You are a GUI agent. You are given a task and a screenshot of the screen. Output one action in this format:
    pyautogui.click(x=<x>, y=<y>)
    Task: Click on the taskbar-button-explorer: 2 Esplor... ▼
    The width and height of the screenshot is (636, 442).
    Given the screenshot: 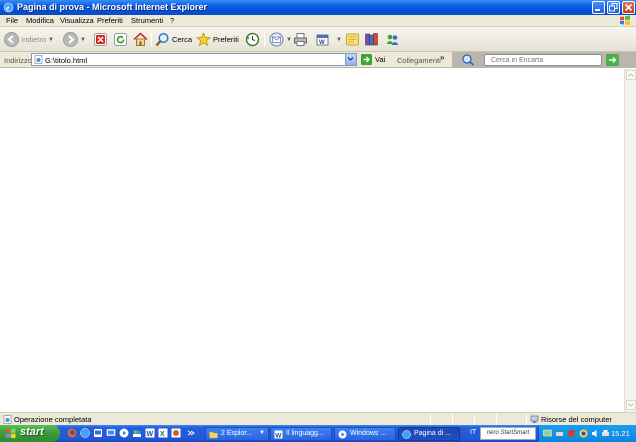 What is the action you would take?
    pyautogui.click(x=237, y=434)
    